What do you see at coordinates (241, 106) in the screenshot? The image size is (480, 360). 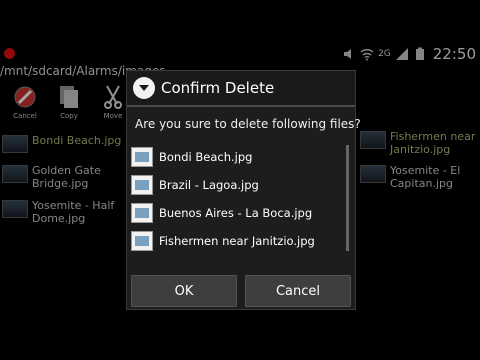 I see `divider` at bounding box center [241, 106].